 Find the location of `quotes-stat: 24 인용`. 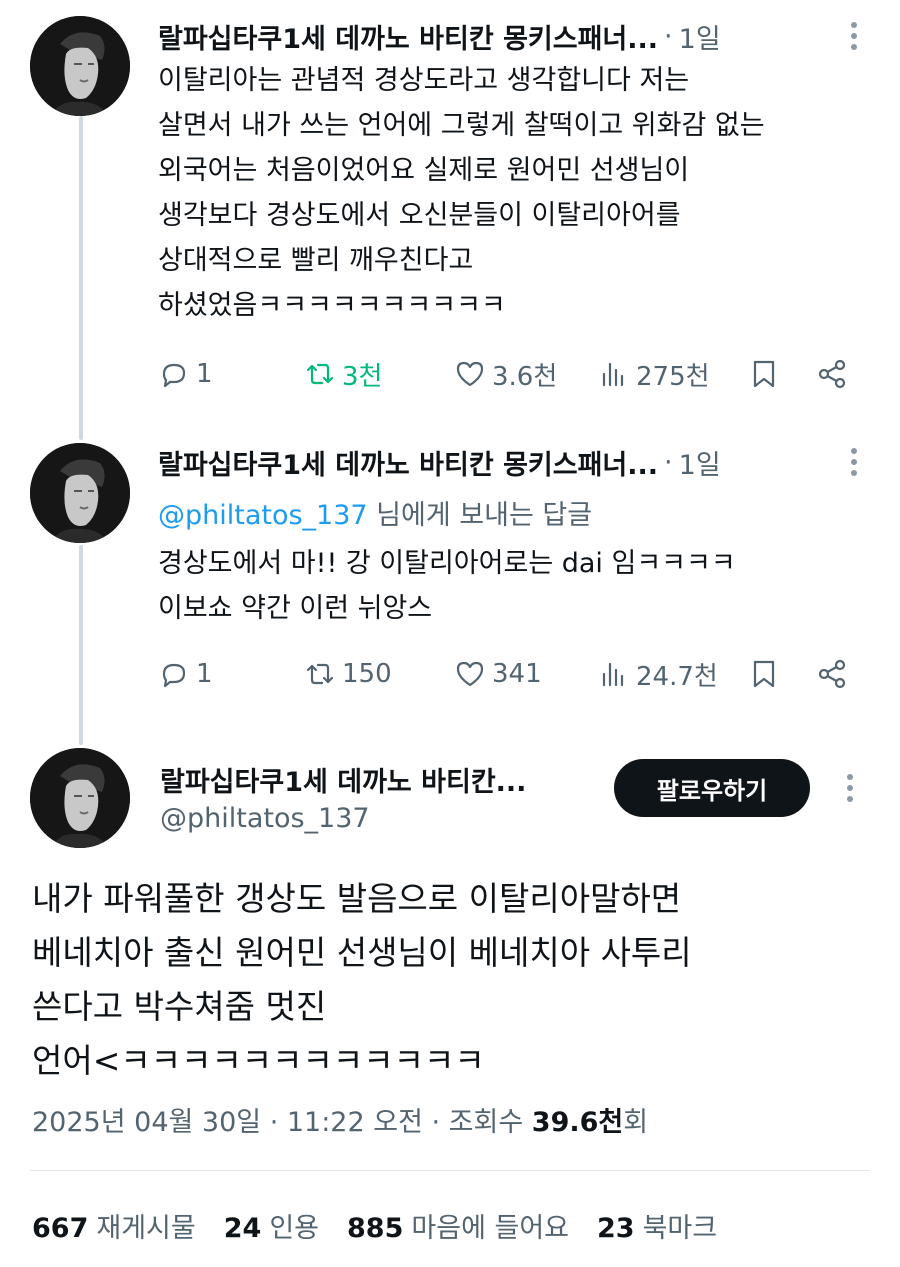

quotes-stat: 24 인용 is located at coordinates (271, 1225).